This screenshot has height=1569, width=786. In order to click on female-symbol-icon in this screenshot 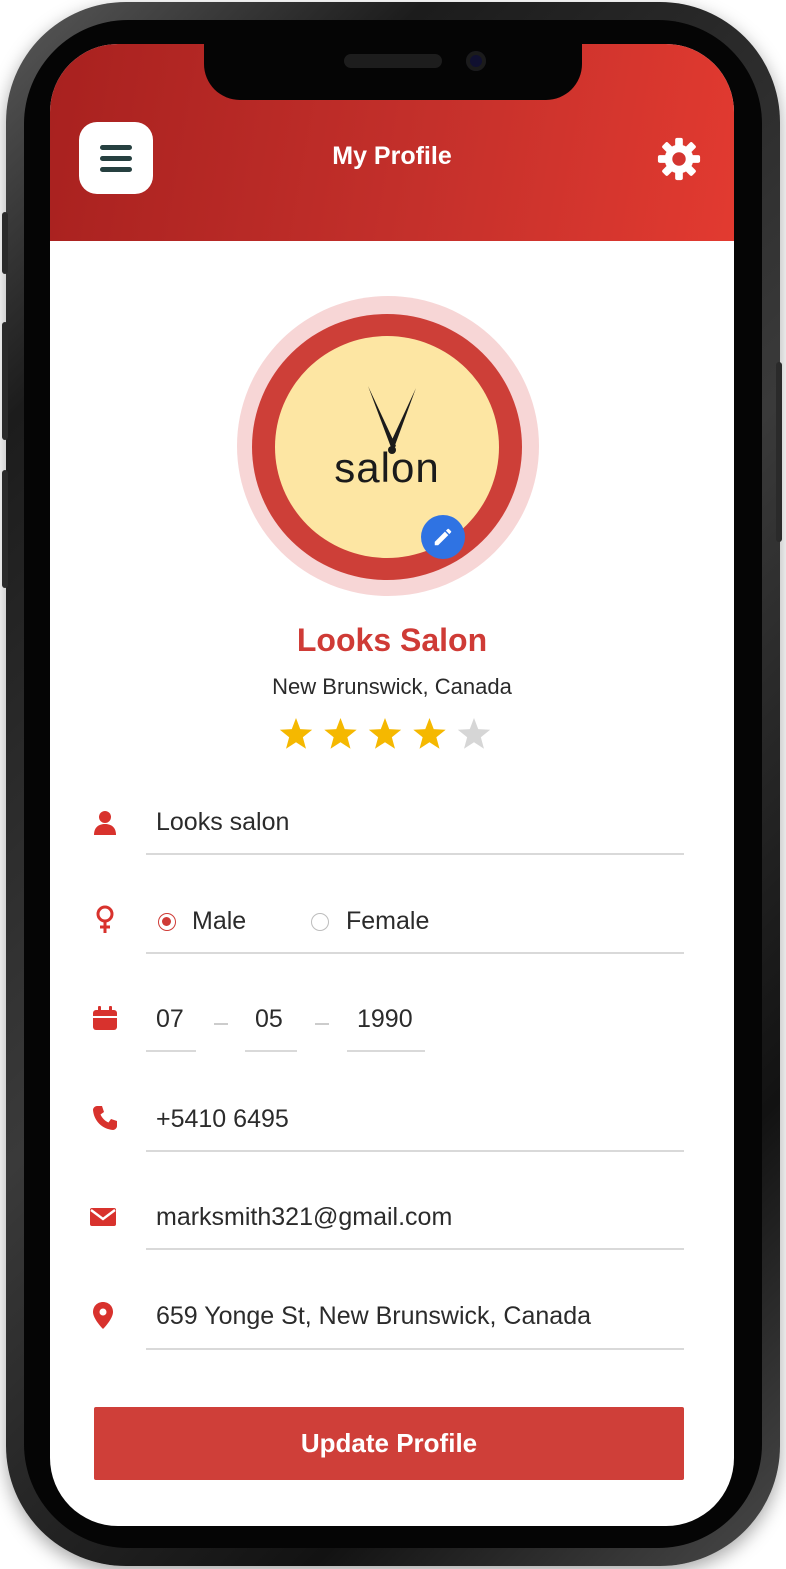, I will do `click(105, 919)`.